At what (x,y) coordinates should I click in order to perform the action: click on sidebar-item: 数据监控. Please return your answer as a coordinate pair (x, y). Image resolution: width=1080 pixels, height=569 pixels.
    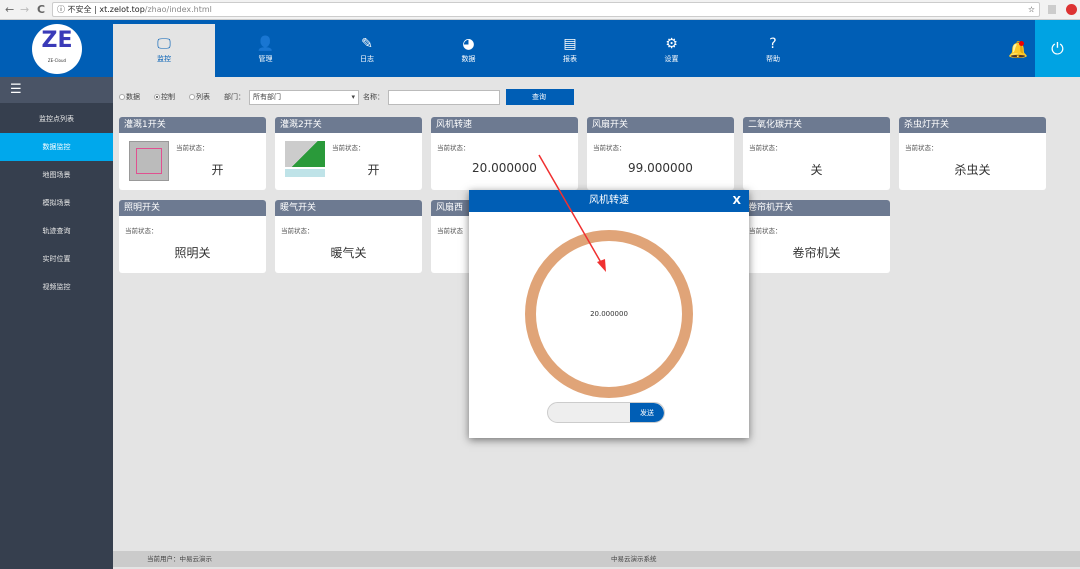
    Looking at the image, I should click on (56, 147).